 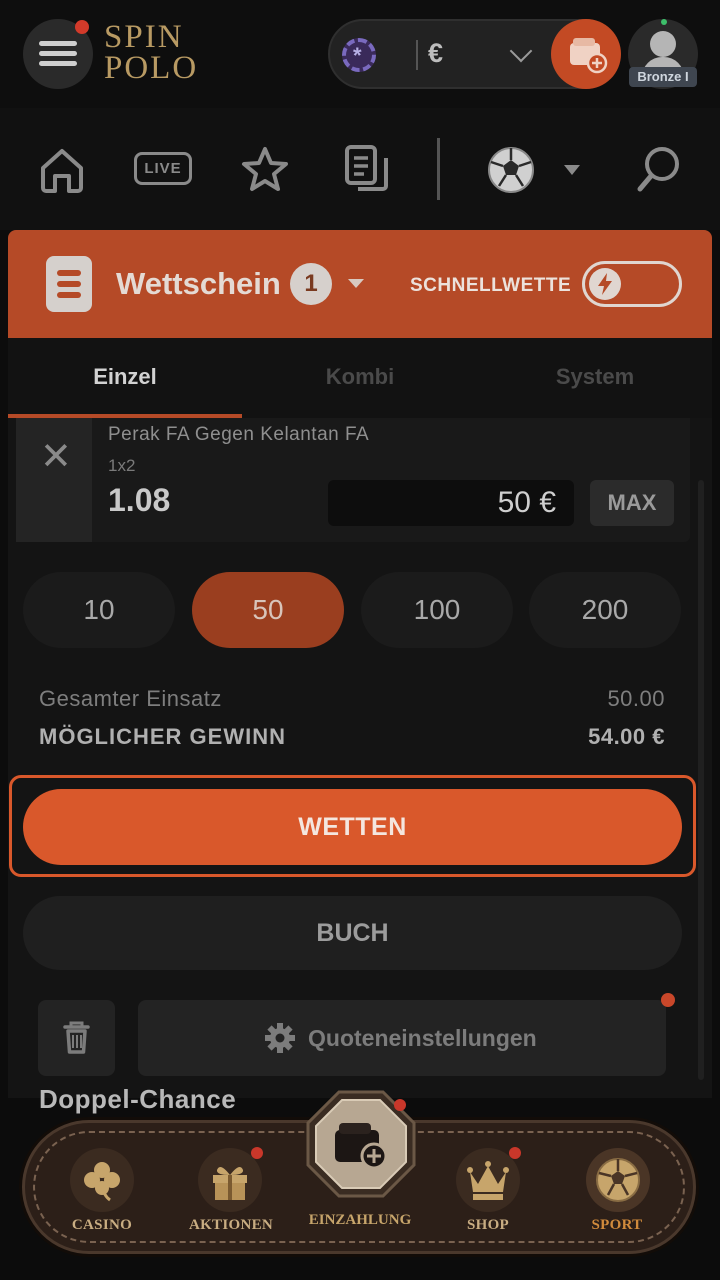 I want to click on stake-input: 50 €, so click(x=451, y=503).